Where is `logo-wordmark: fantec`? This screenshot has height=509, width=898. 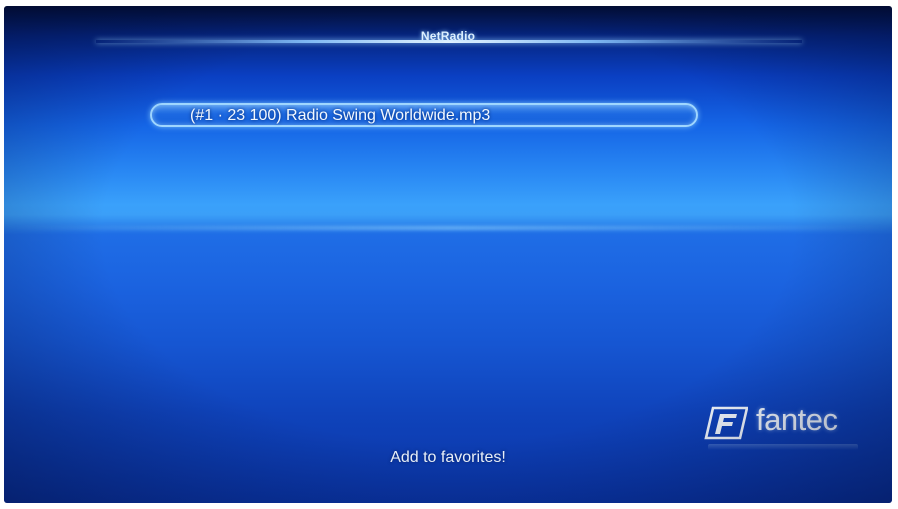
logo-wordmark: fantec is located at coordinates (797, 419).